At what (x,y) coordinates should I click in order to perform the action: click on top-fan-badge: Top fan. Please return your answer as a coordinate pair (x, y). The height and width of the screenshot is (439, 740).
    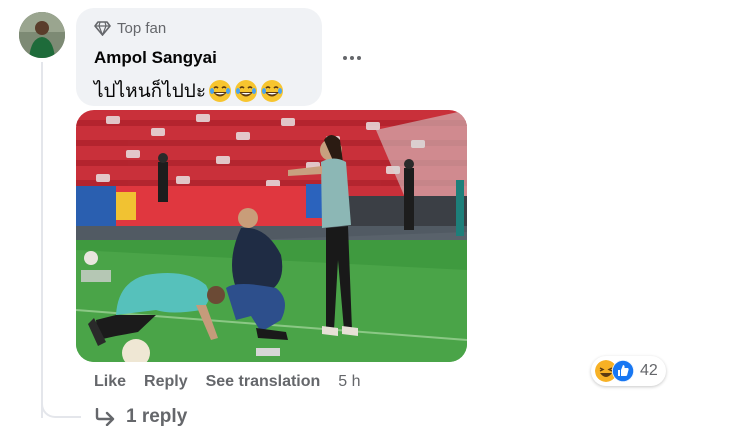
    Looking at the image, I should click on (130, 28).